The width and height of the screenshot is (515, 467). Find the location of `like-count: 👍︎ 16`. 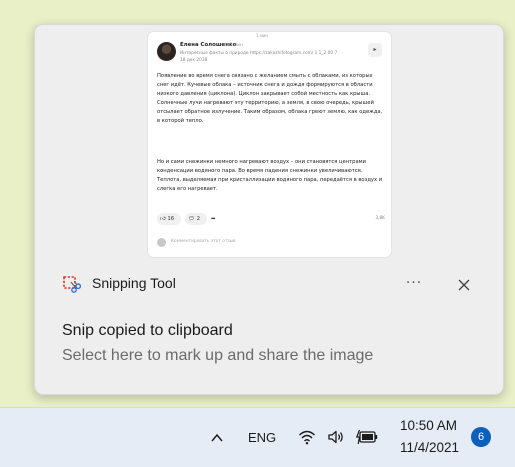

like-count: 👍︎ 16 is located at coordinates (169, 219).